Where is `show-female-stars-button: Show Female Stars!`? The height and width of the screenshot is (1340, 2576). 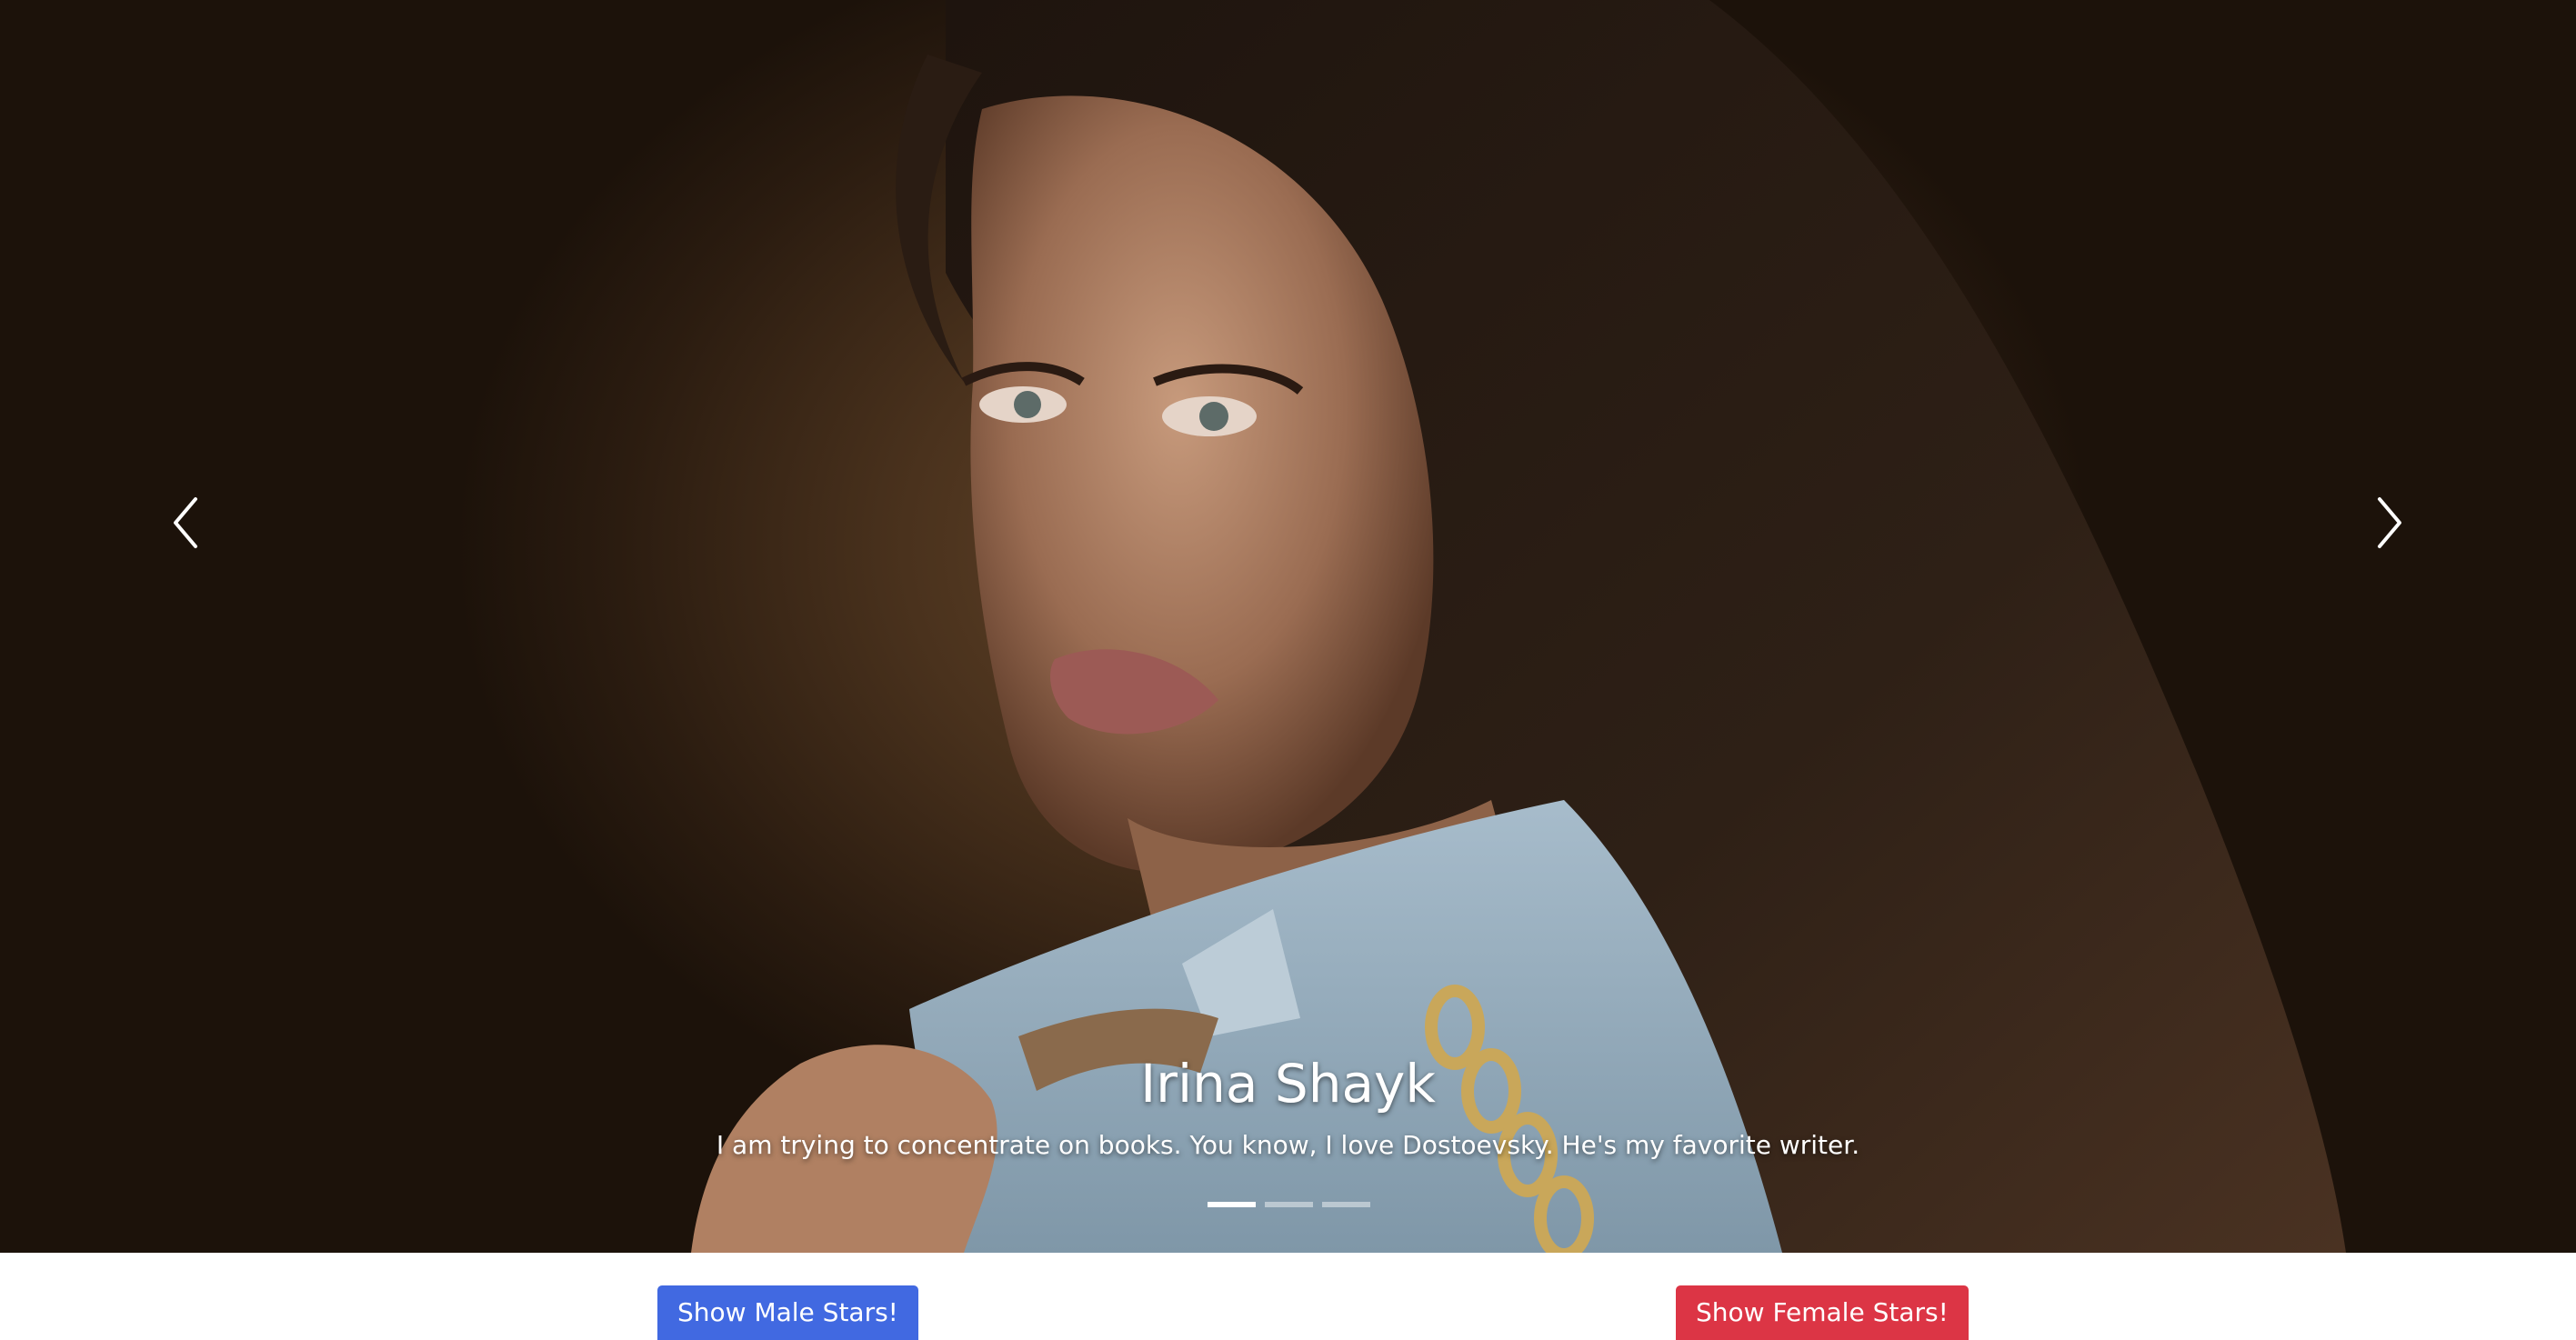
show-female-stars-button: Show Female Stars! is located at coordinates (1822, 1313).